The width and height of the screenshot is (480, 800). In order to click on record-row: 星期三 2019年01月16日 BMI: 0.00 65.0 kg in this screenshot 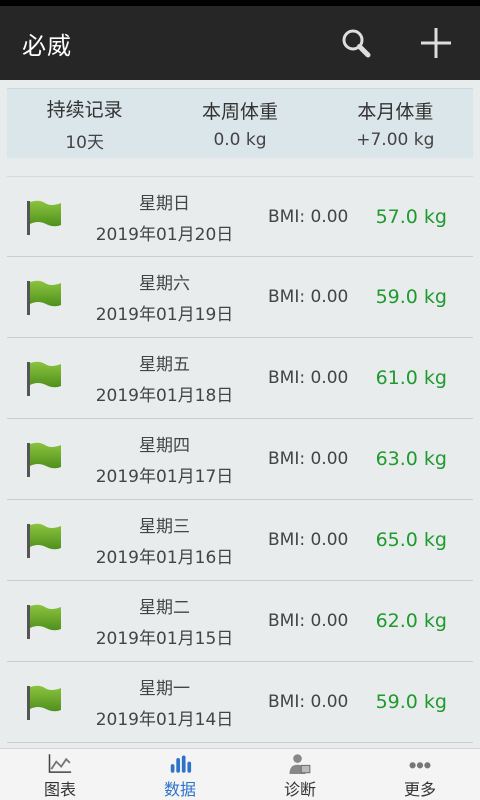, I will do `click(240, 540)`.